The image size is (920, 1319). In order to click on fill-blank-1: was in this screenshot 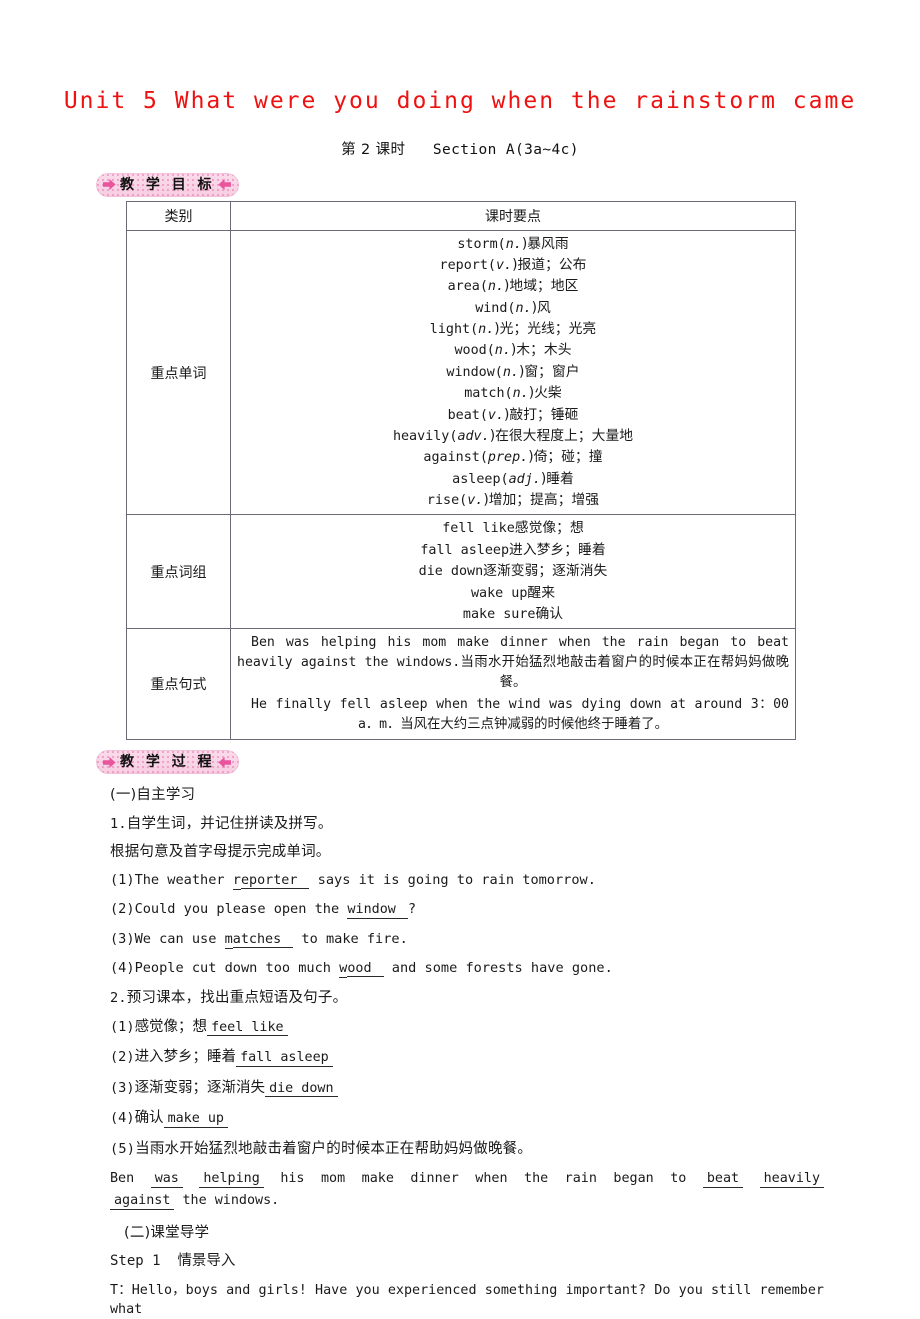, I will do `click(166, 1180)`.